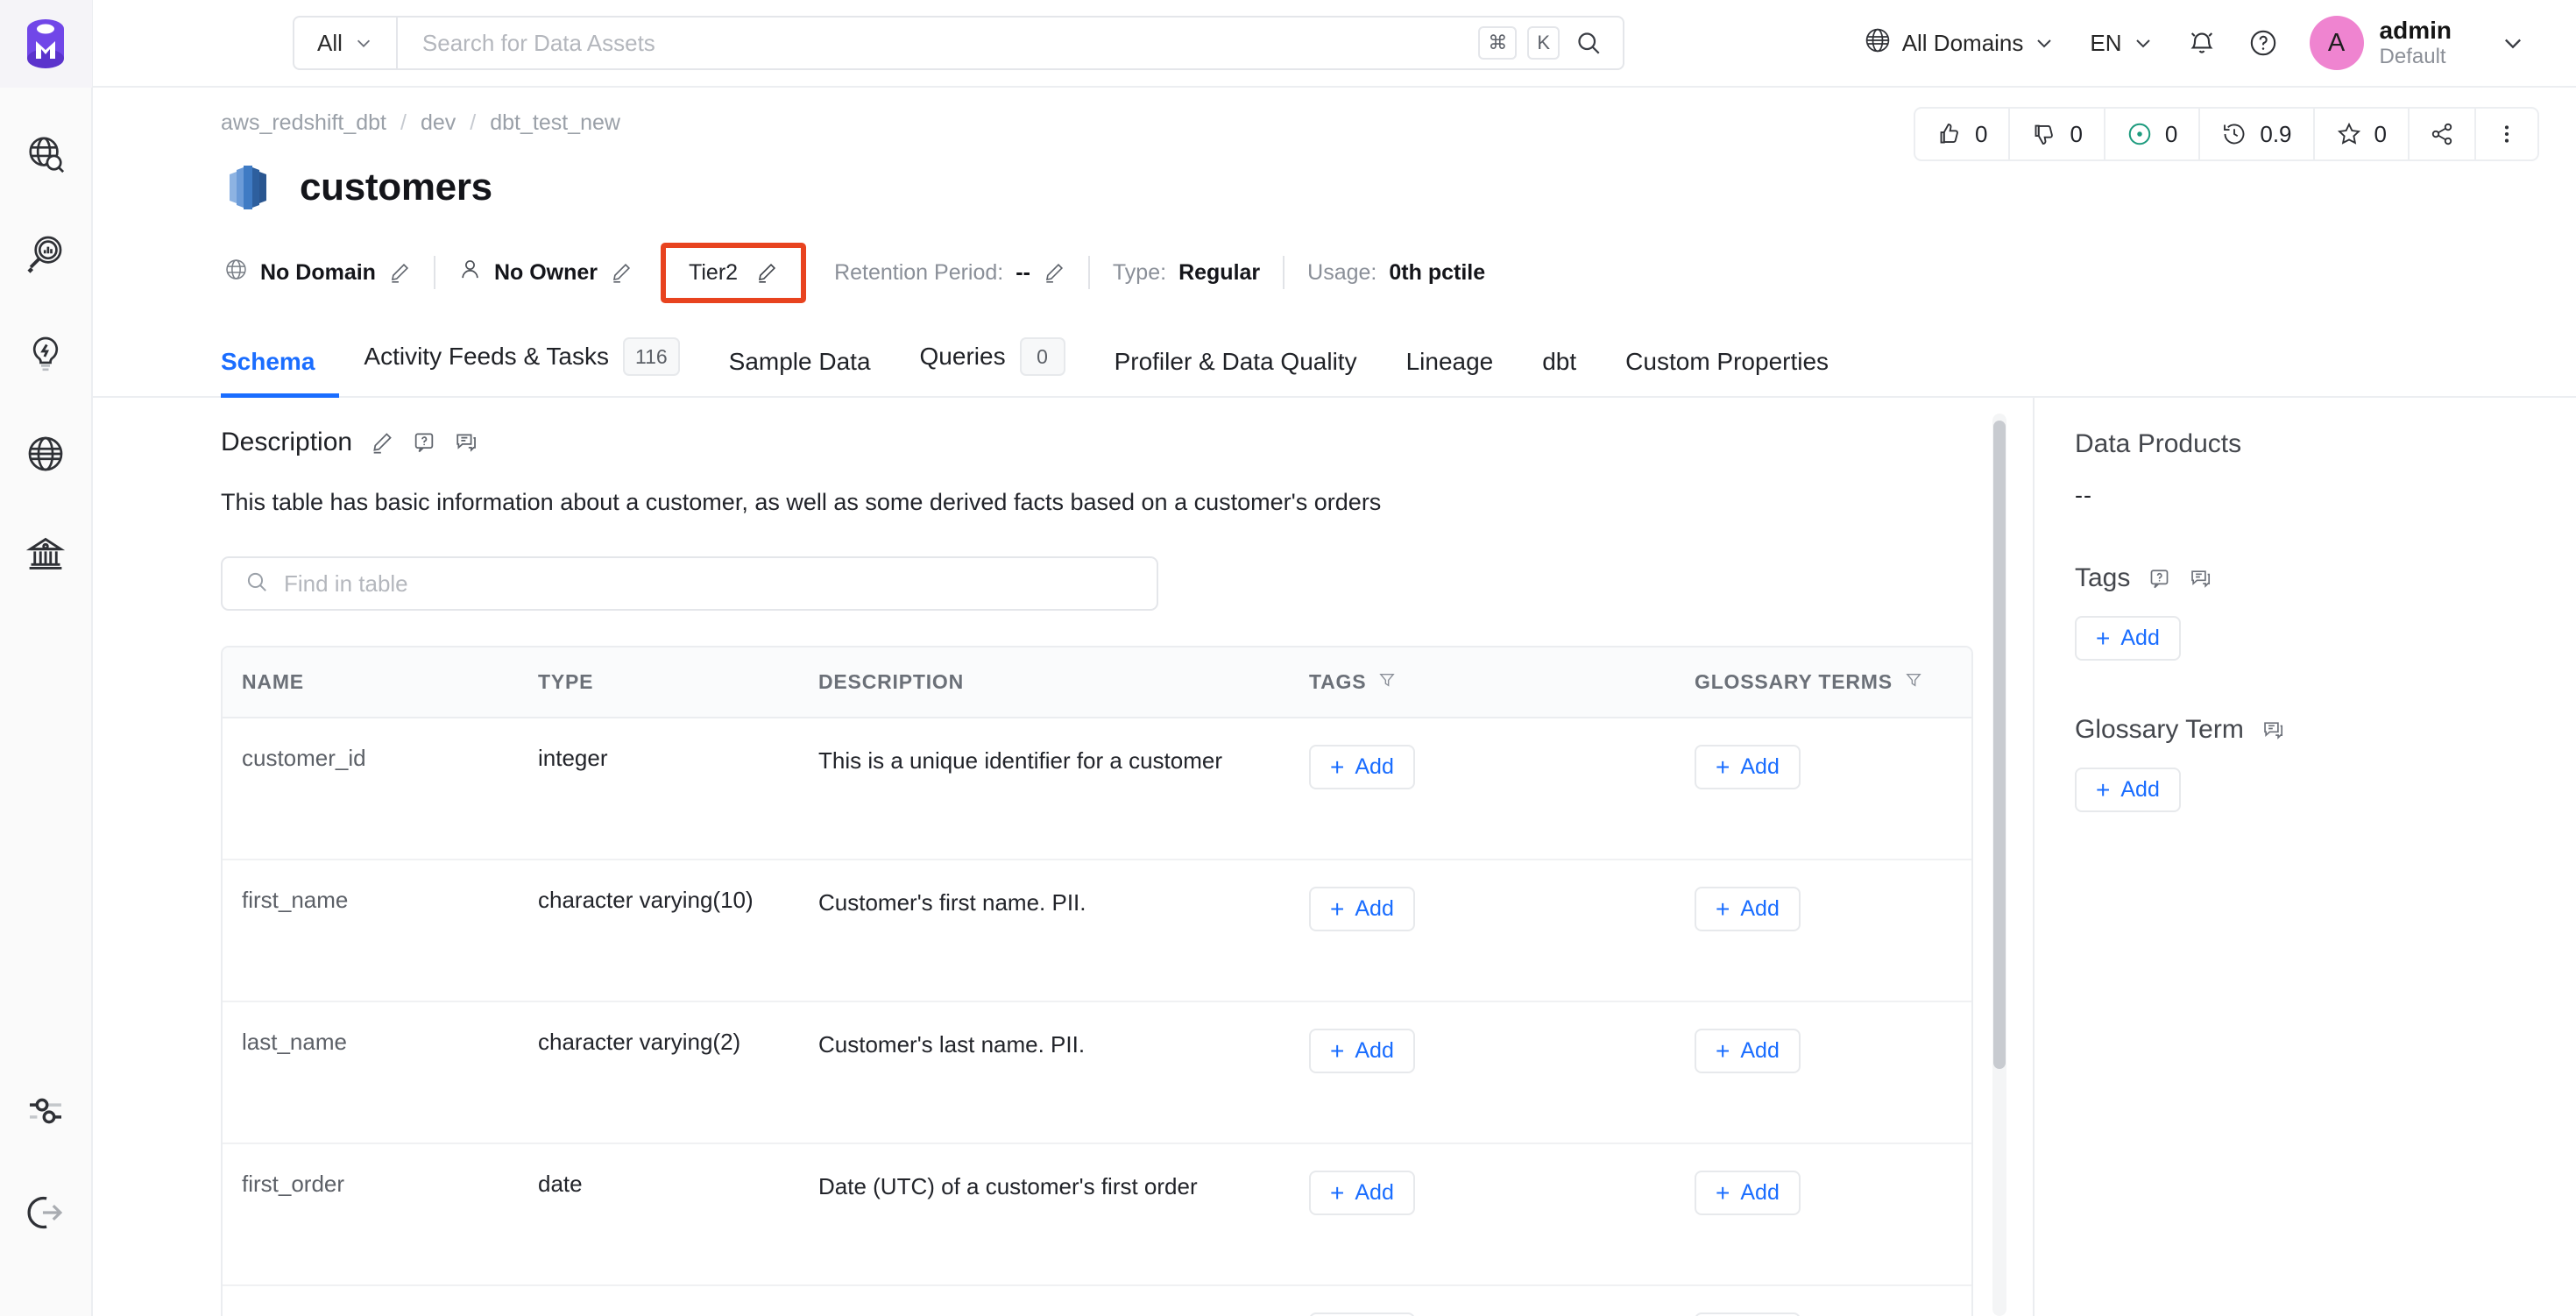 This screenshot has height=1316, width=2576. Describe the element at coordinates (2273, 730) in the screenshot. I see `glossary-comments-icon` at that location.